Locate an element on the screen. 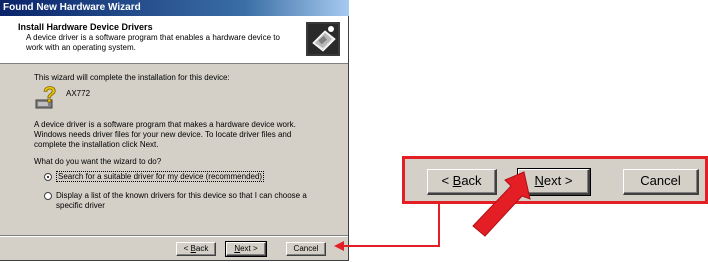  question-mark-device-icon: ? is located at coordinates (46, 96).